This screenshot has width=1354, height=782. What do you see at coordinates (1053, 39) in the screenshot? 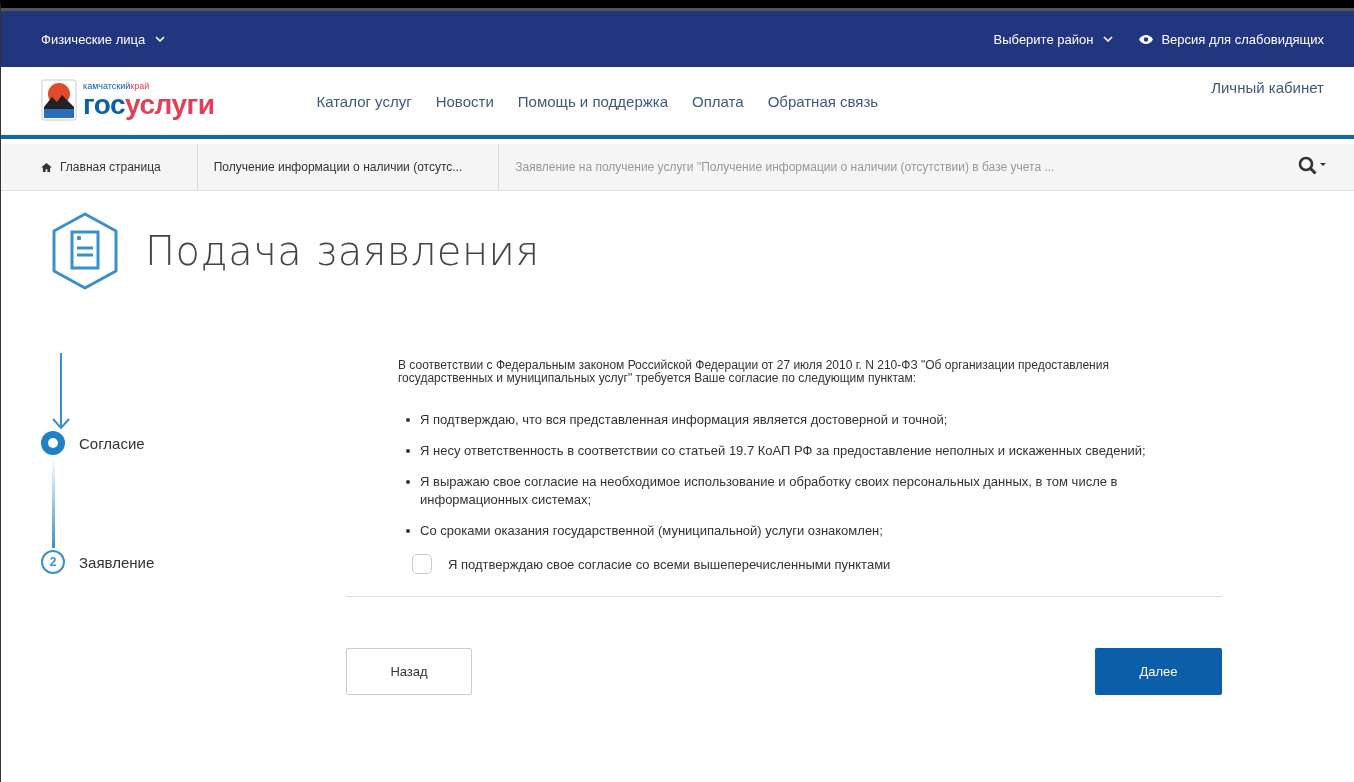
I see `region-dropdown: Выберите район` at bounding box center [1053, 39].